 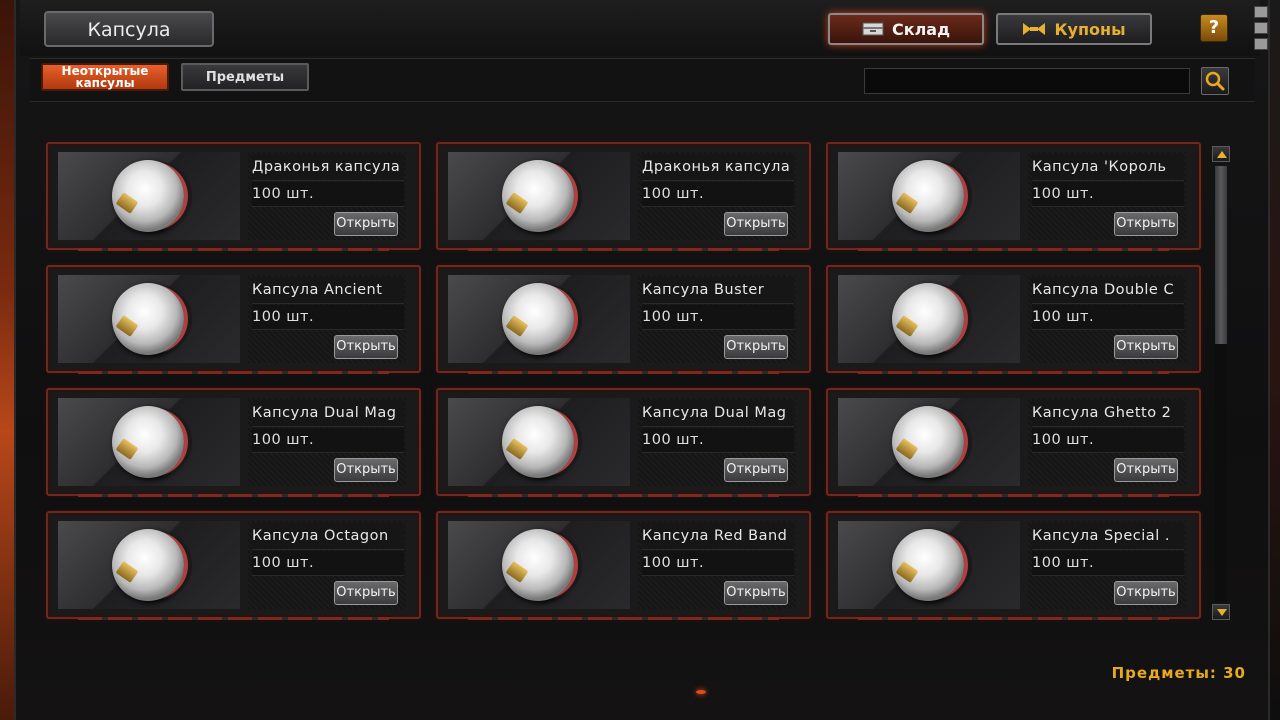 What do you see at coordinates (1108, 536) in the screenshot?
I see `capsule-name: Капсула Special .` at bounding box center [1108, 536].